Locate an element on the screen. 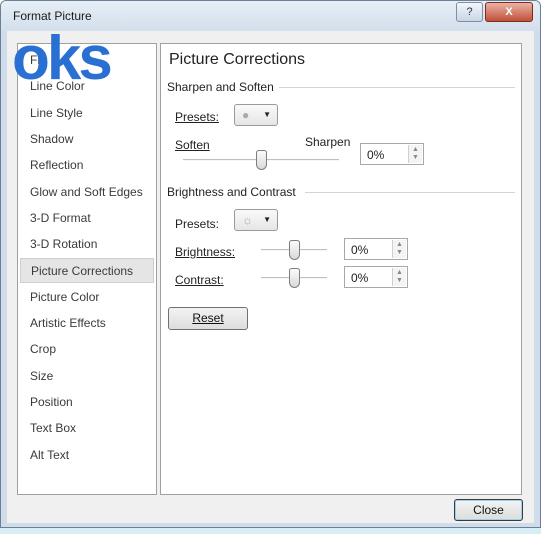 The height and width of the screenshot is (534, 541). sharpen-group-title: Sharpen and Soften is located at coordinates (220, 87).